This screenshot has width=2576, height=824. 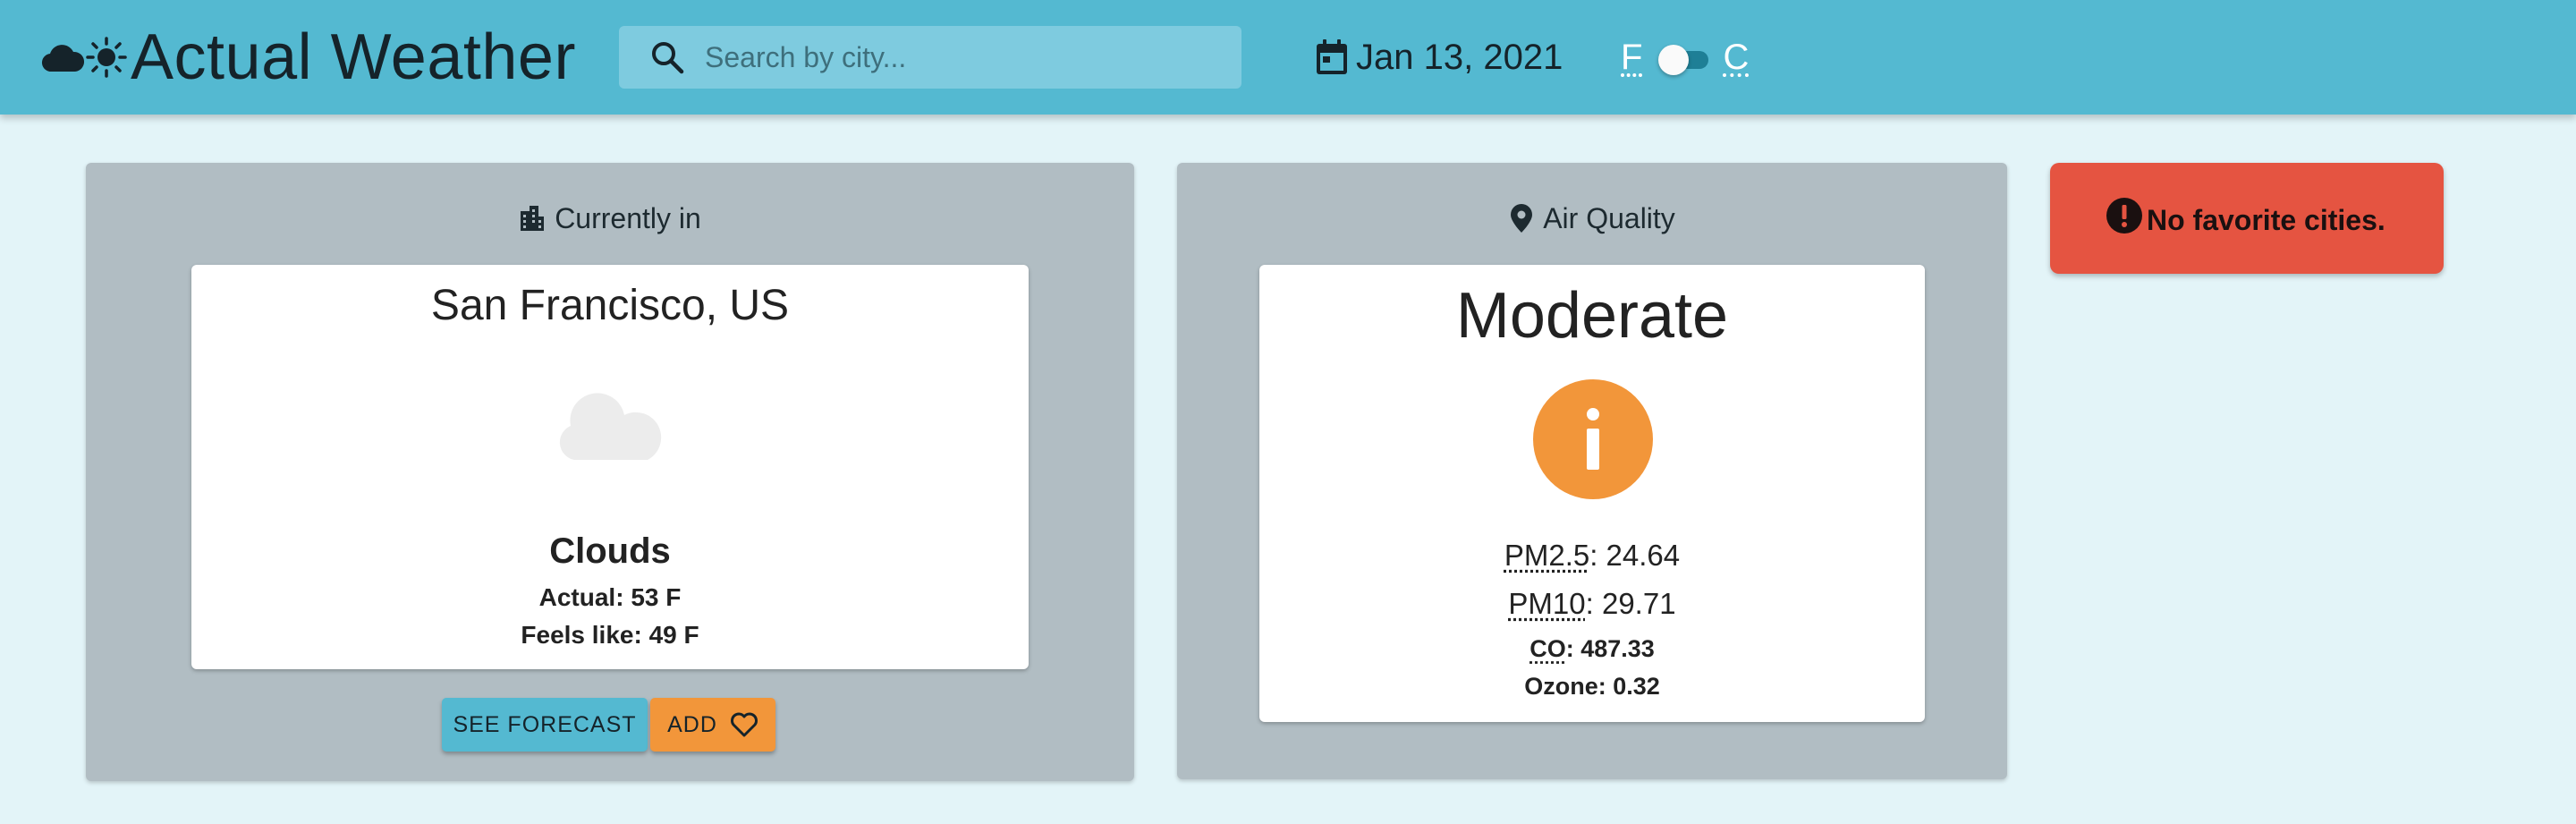 I want to click on add-favorite-label: ADD, so click(x=692, y=724).